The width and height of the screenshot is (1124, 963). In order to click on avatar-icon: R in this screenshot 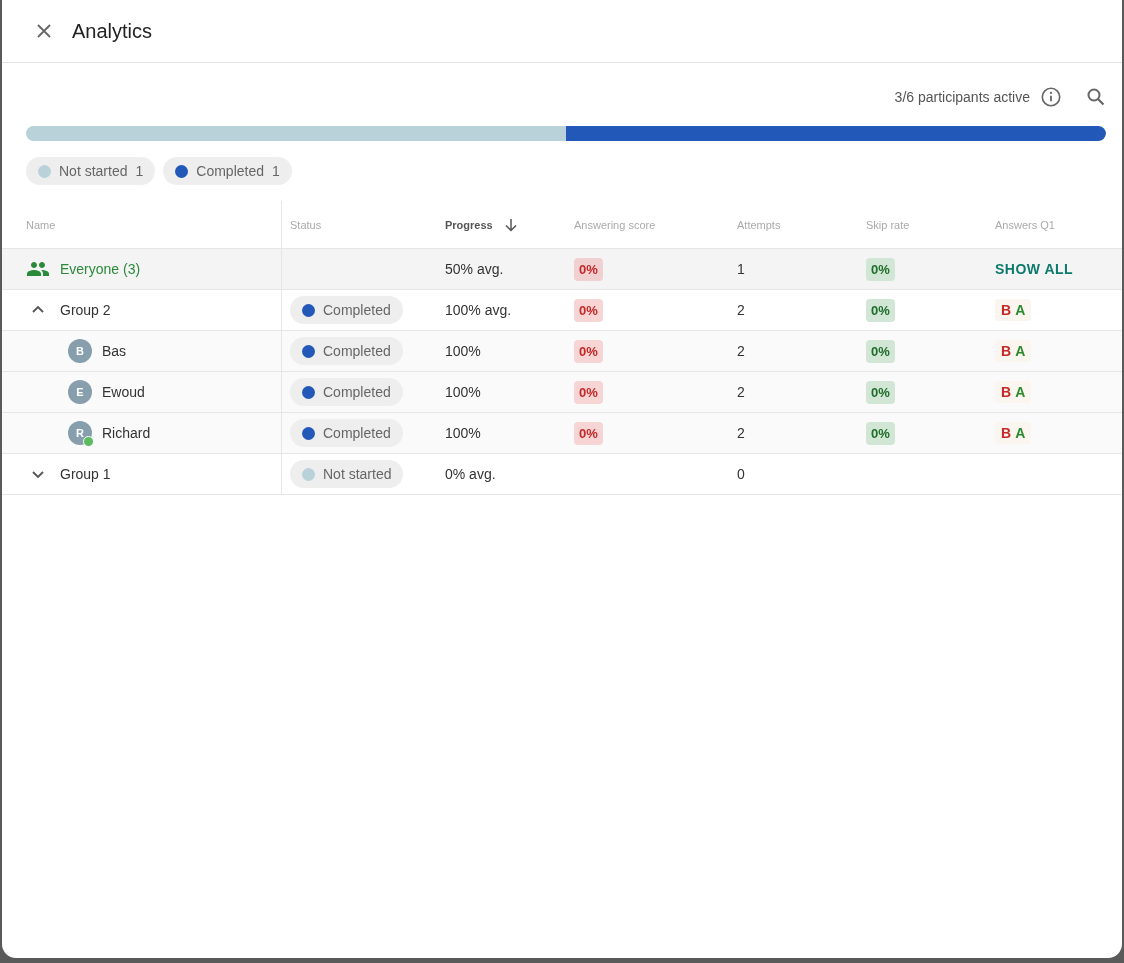, I will do `click(80, 433)`.